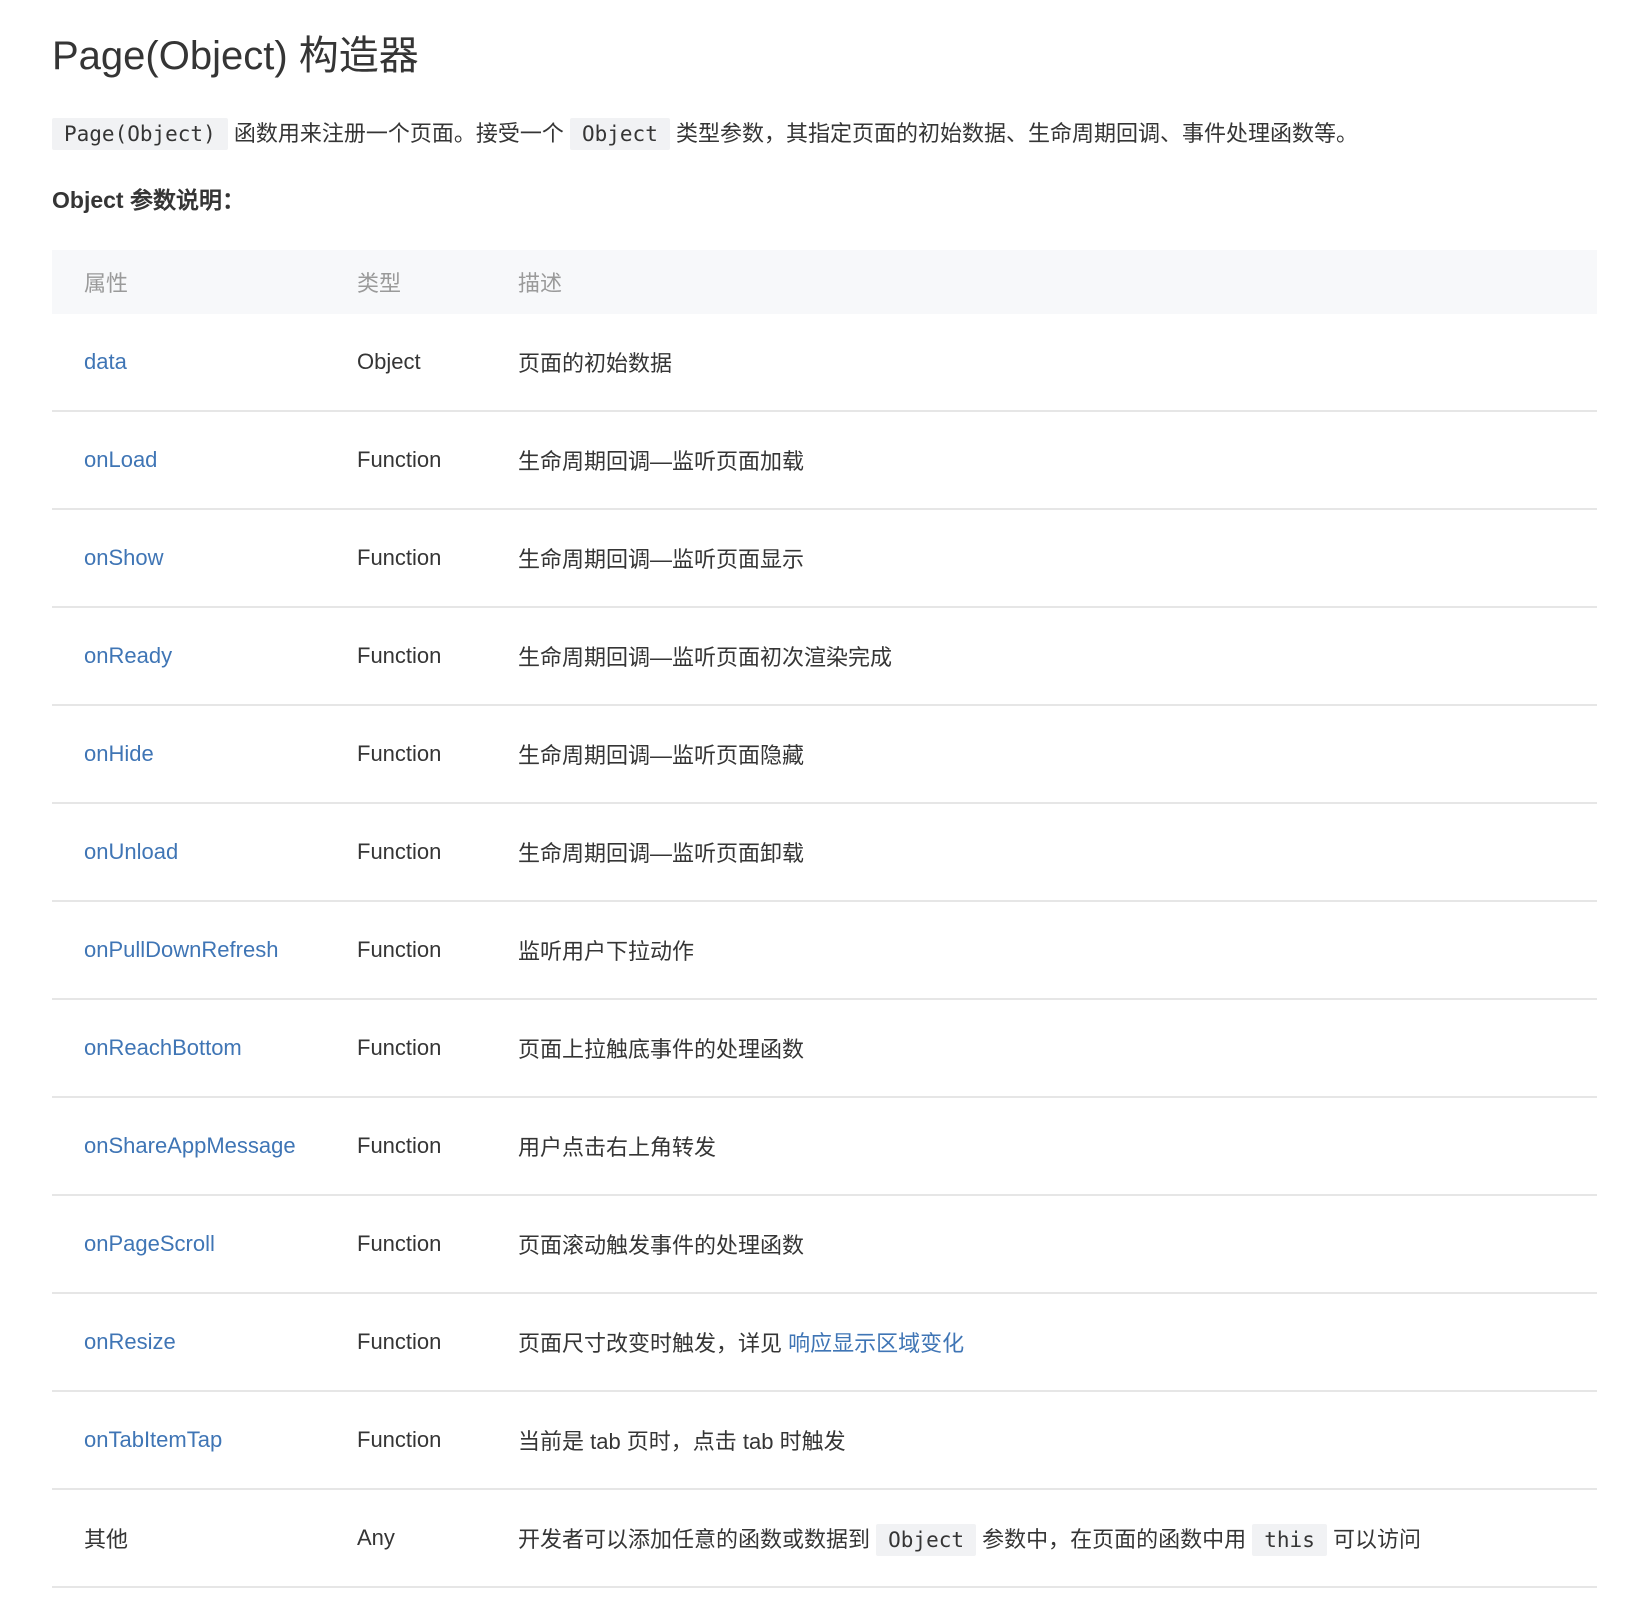 The image size is (1648, 1604). Describe the element at coordinates (705, 657) in the screenshot. I see `desc-text: 生命周期回调—监听页面初次渲染完成` at that location.